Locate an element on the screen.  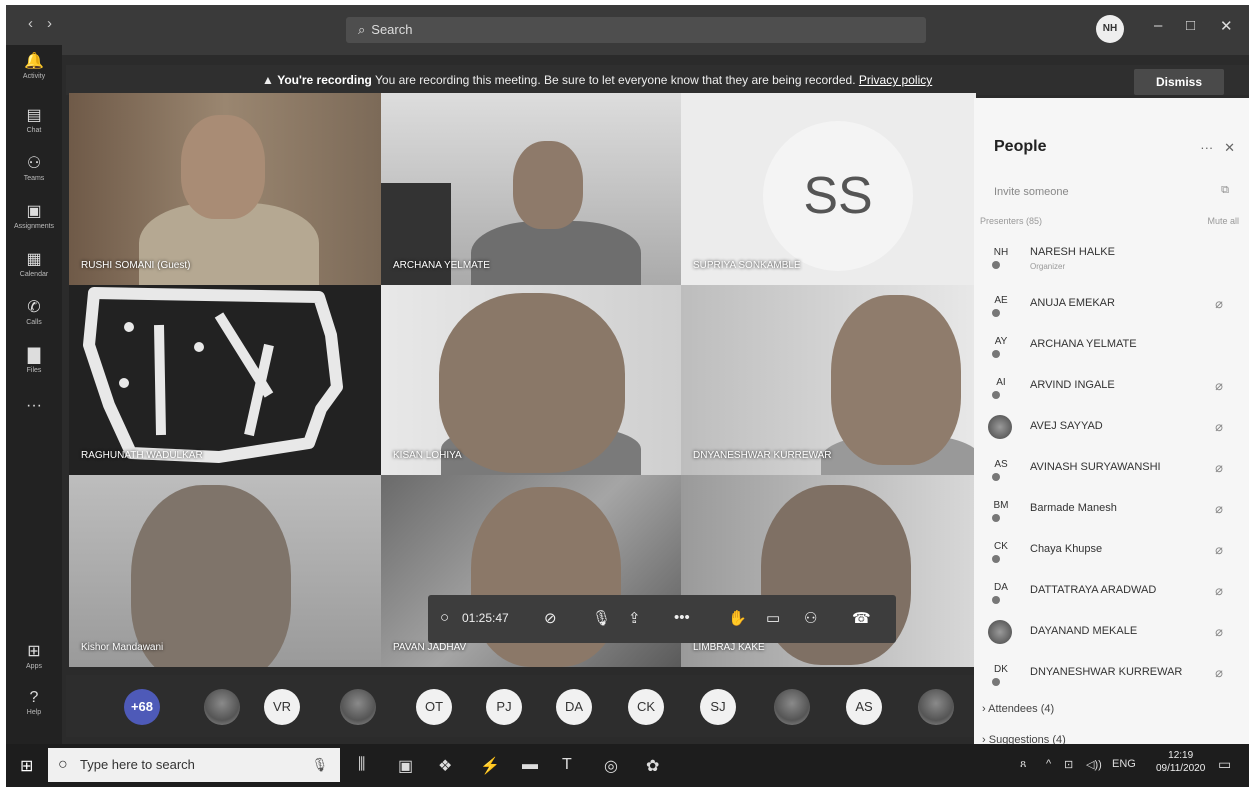
avatar: PJ is located at coordinates (504, 707).